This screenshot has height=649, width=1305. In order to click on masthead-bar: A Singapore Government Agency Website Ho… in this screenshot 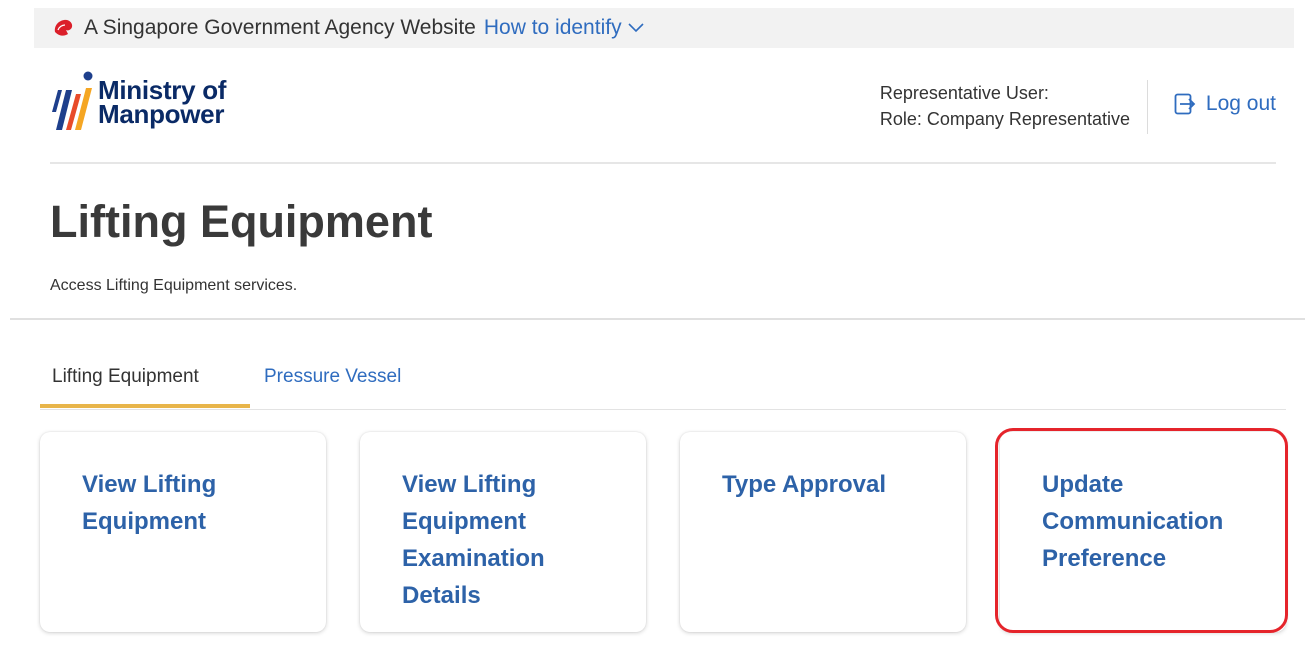, I will do `click(664, 28)`.